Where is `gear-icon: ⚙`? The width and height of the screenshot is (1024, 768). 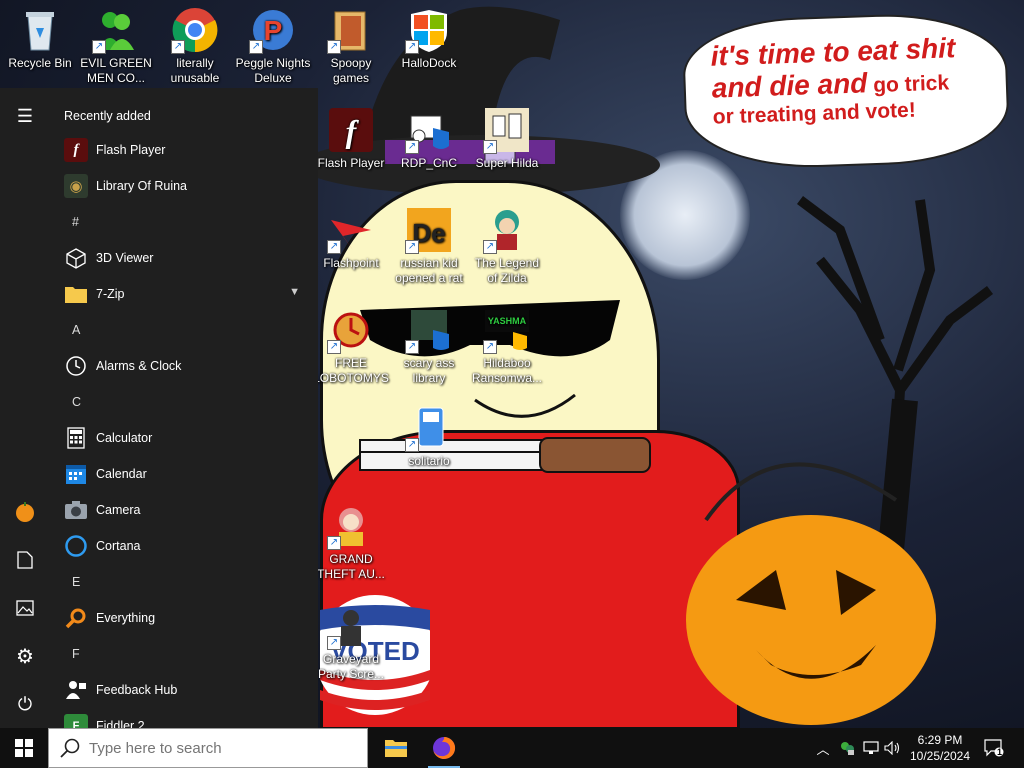
gear-icon: ⚙ is located at coordinates (25, 656).